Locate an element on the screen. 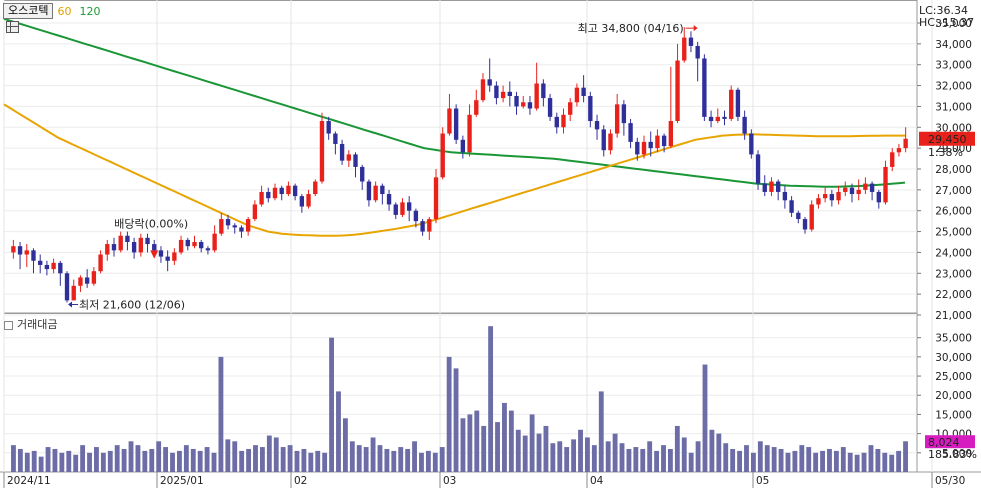 This screenshot has height=488, width=981. price-tick-label: 26,000 is located at coordinates (953, 212).